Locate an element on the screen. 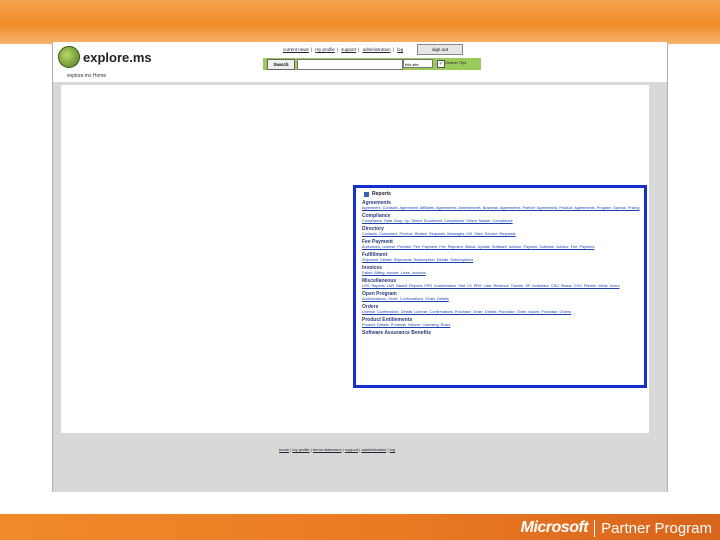 This screenshot has width=720, height=540. brand-company: Microsoft is located at coordinates (554, 527).